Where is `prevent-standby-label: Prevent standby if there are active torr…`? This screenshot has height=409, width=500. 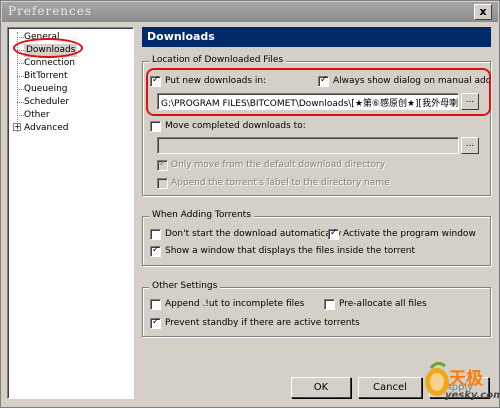
prevent-standby-label: Prevent standby if there are active torr… is located at coordinates (262, 323).